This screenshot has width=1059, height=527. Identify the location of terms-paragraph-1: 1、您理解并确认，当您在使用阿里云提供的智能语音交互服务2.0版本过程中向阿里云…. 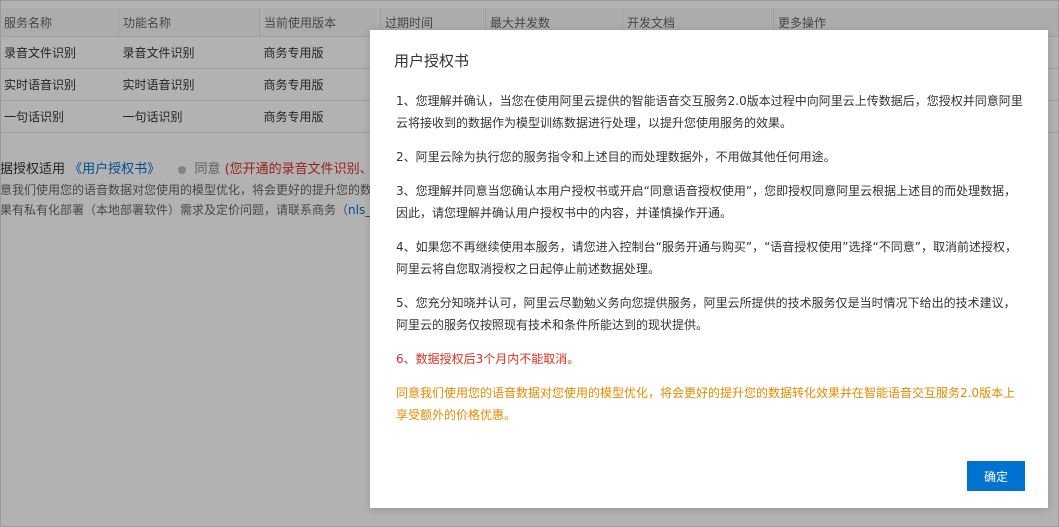
(709, 112).